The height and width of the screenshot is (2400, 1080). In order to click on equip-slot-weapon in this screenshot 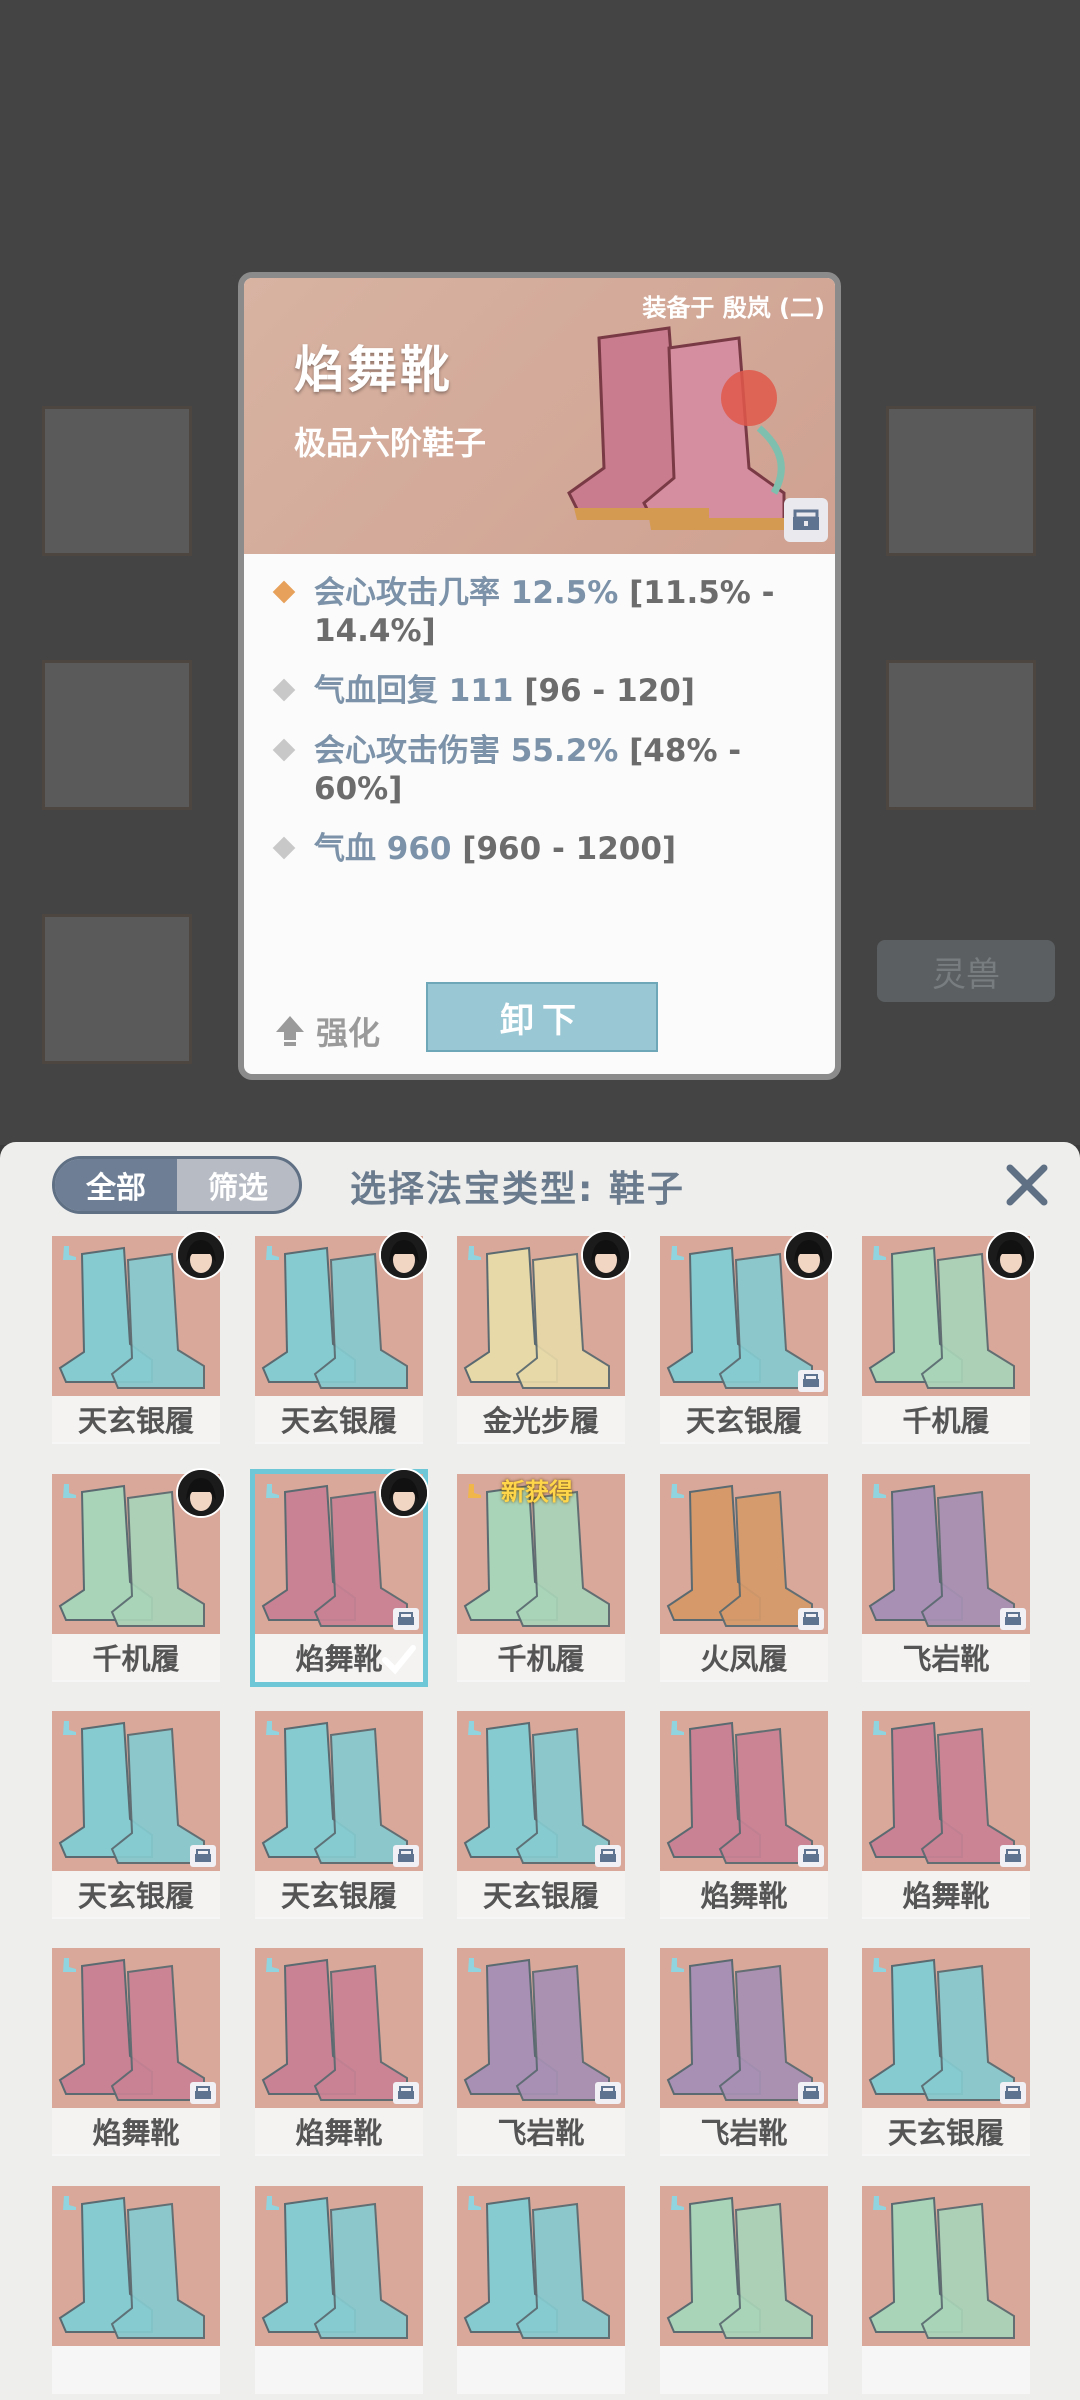, I will do `click(117, 481)`.